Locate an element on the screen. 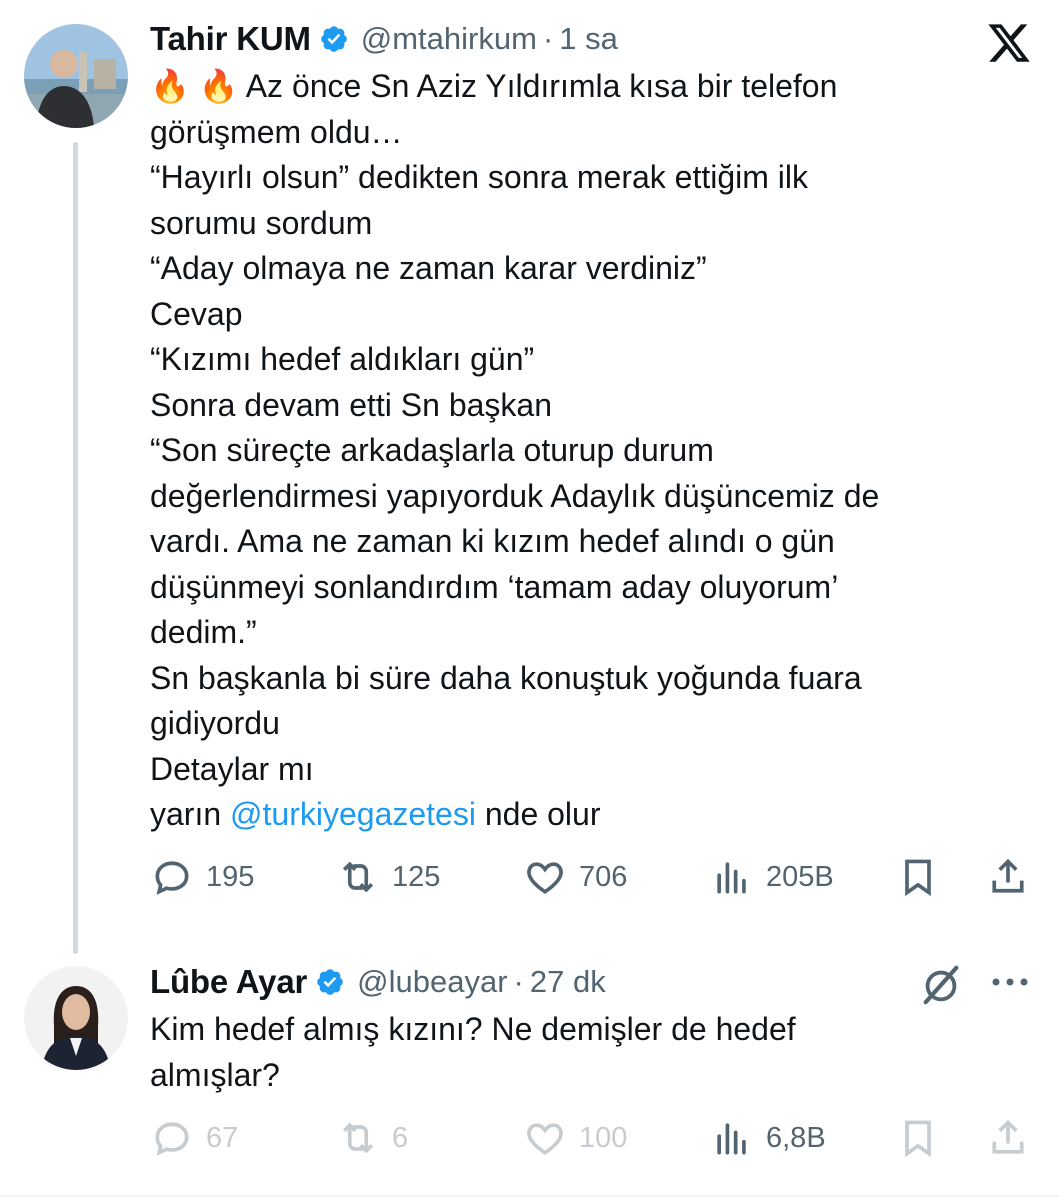  tweet1-action-bar: 195 125 706 205B is located at coordinates (529, 880).